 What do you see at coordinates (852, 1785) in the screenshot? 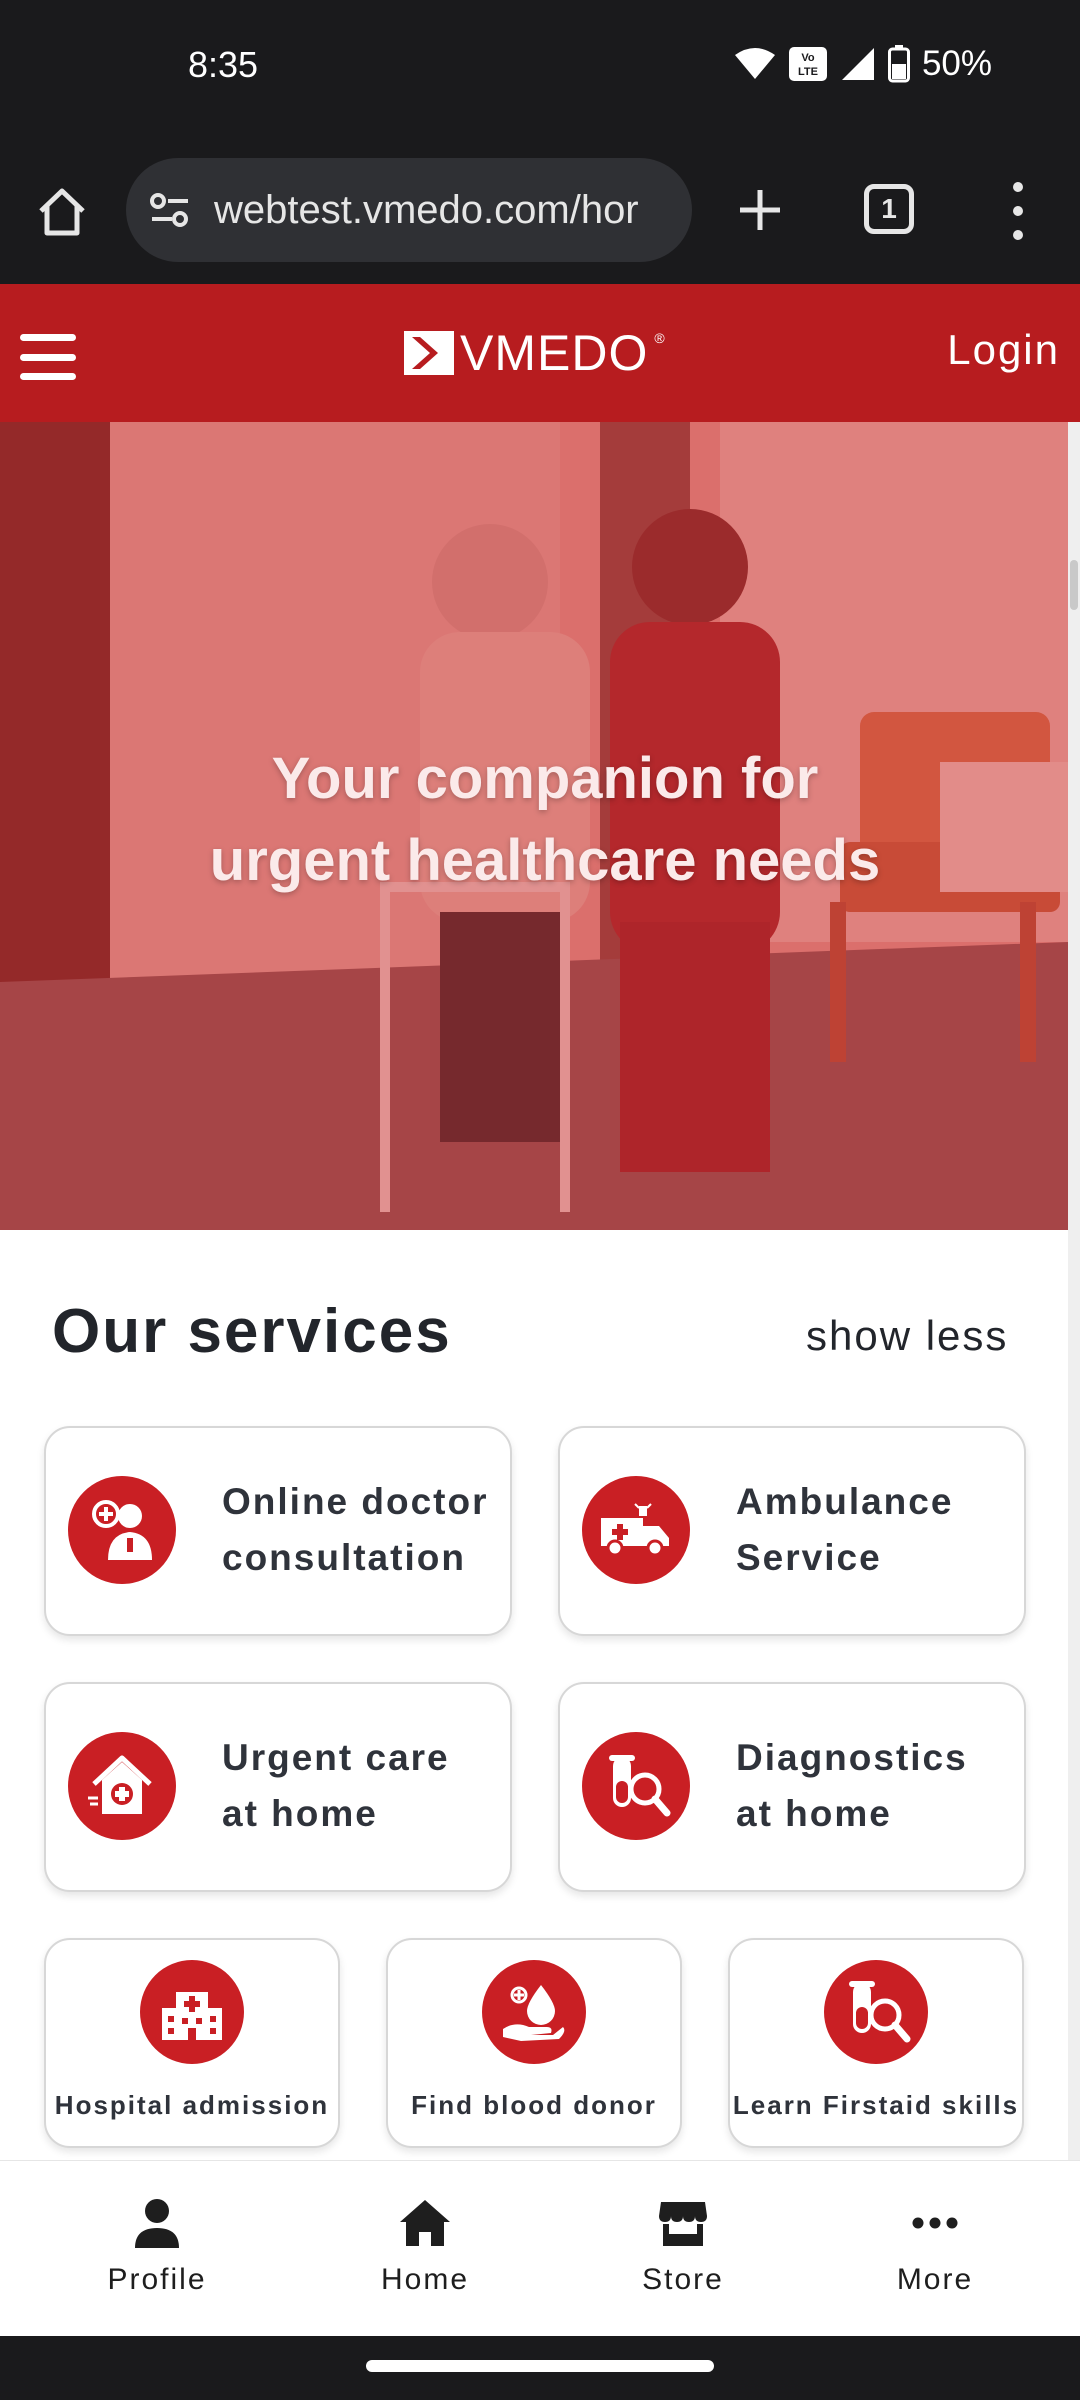
I see `service-card-label: Diagnostics at home` at bounding box center [852, 1785].